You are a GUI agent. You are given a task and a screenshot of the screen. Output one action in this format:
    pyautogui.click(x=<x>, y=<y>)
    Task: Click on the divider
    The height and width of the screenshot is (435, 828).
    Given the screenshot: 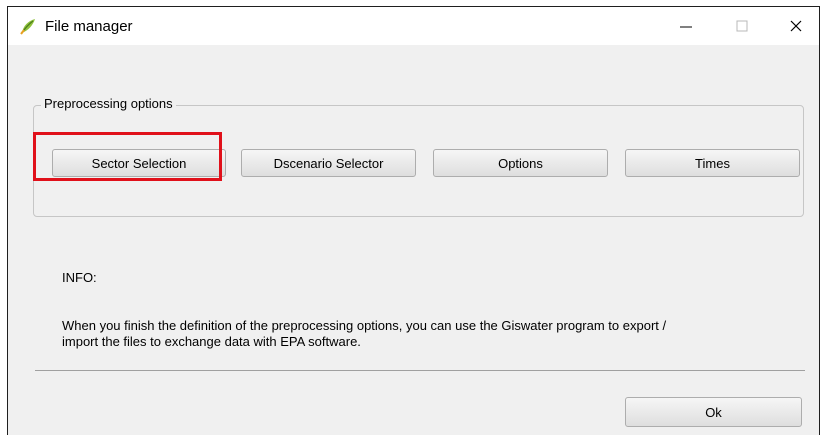 What is the action you would take?
    pyautogui.click(x=420, y=370)
    